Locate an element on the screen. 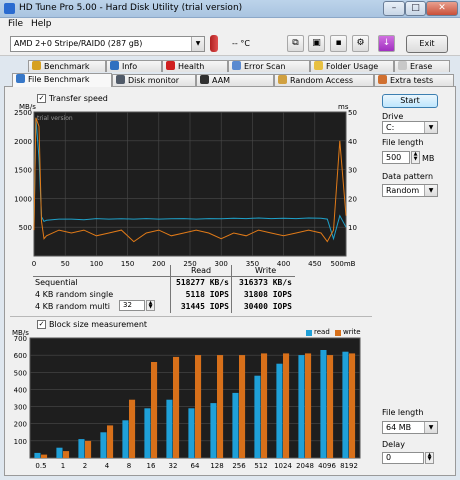  tab-folder-usage: Folder Usage is located at coordinates (352, 66).